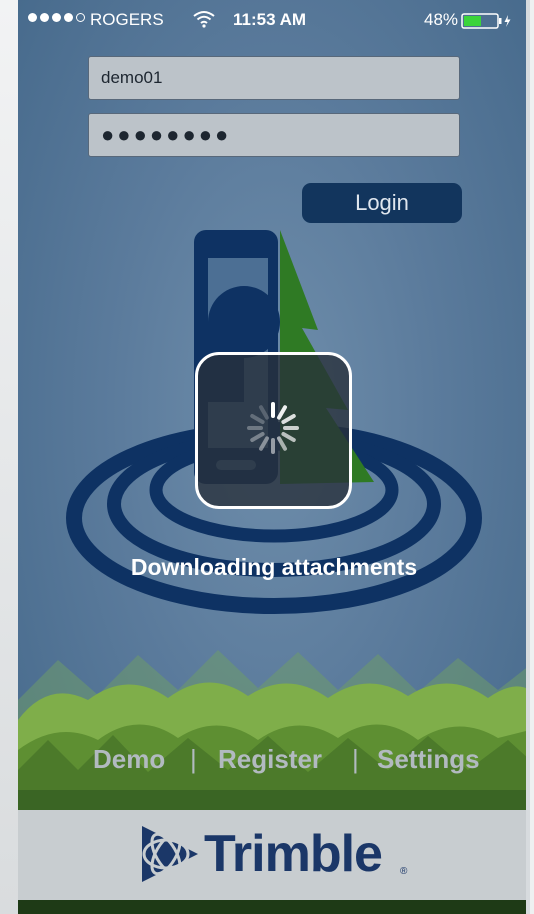 The image size is (534, 914). I want to click on username-value: demo01, so click(132, 77).